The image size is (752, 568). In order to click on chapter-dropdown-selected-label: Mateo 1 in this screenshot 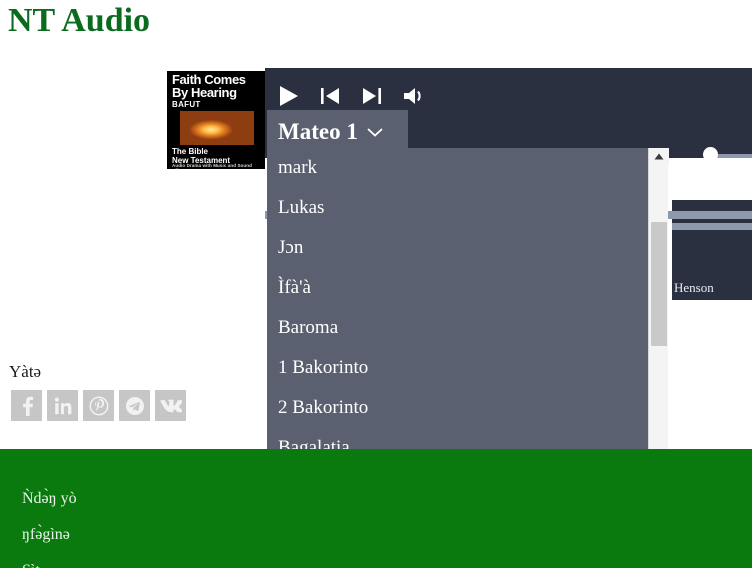, I will do `click(318, 131)`.